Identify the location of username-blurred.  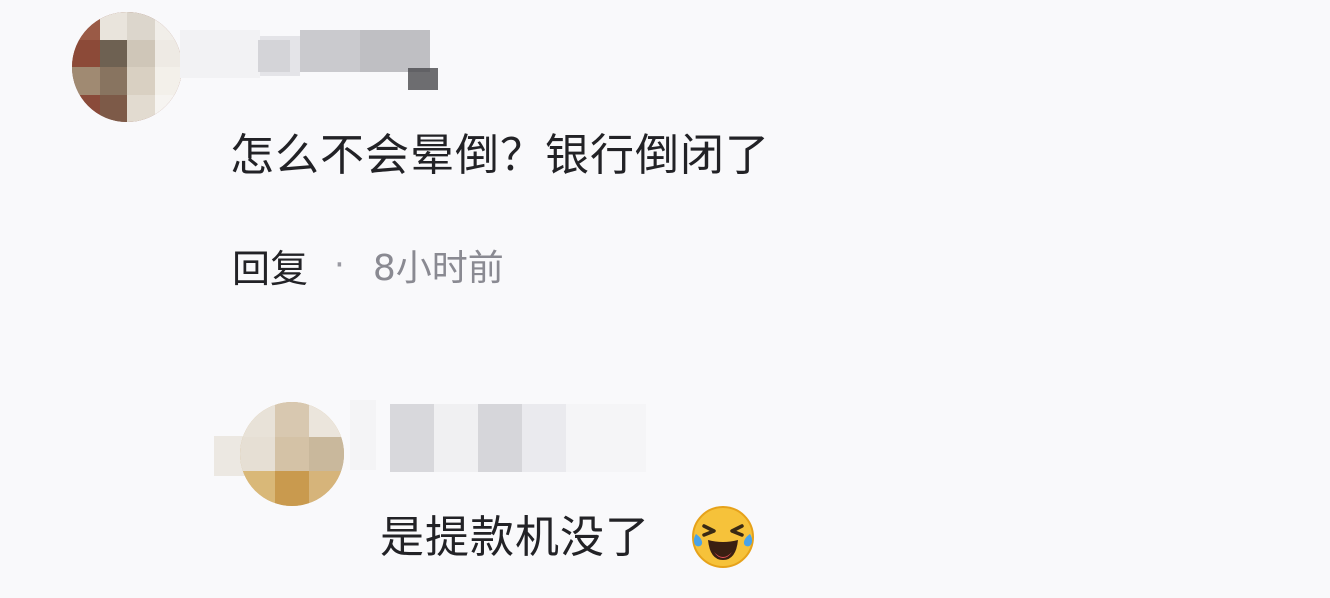
(310, 55).